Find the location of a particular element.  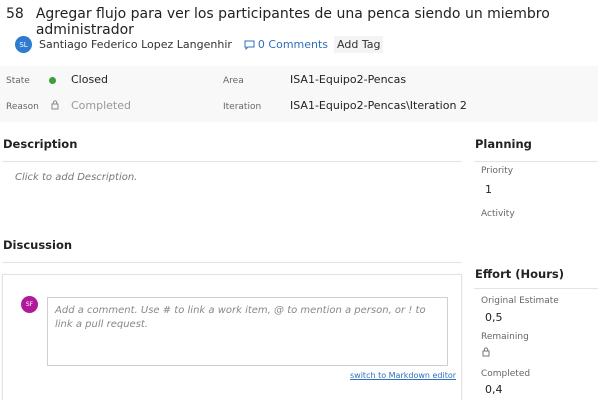

iteration-label: Iteration is located at coordinates (242, 107).